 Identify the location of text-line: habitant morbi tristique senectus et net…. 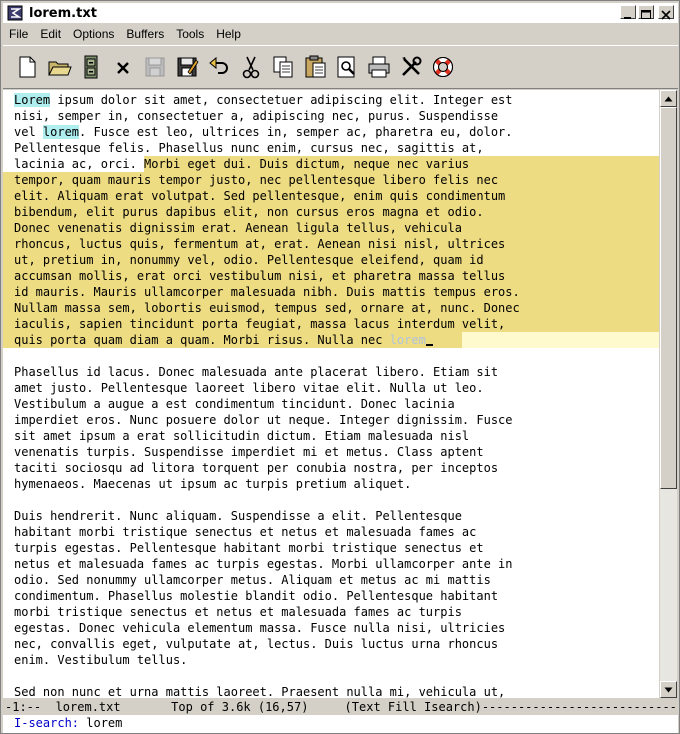
(331, 532).